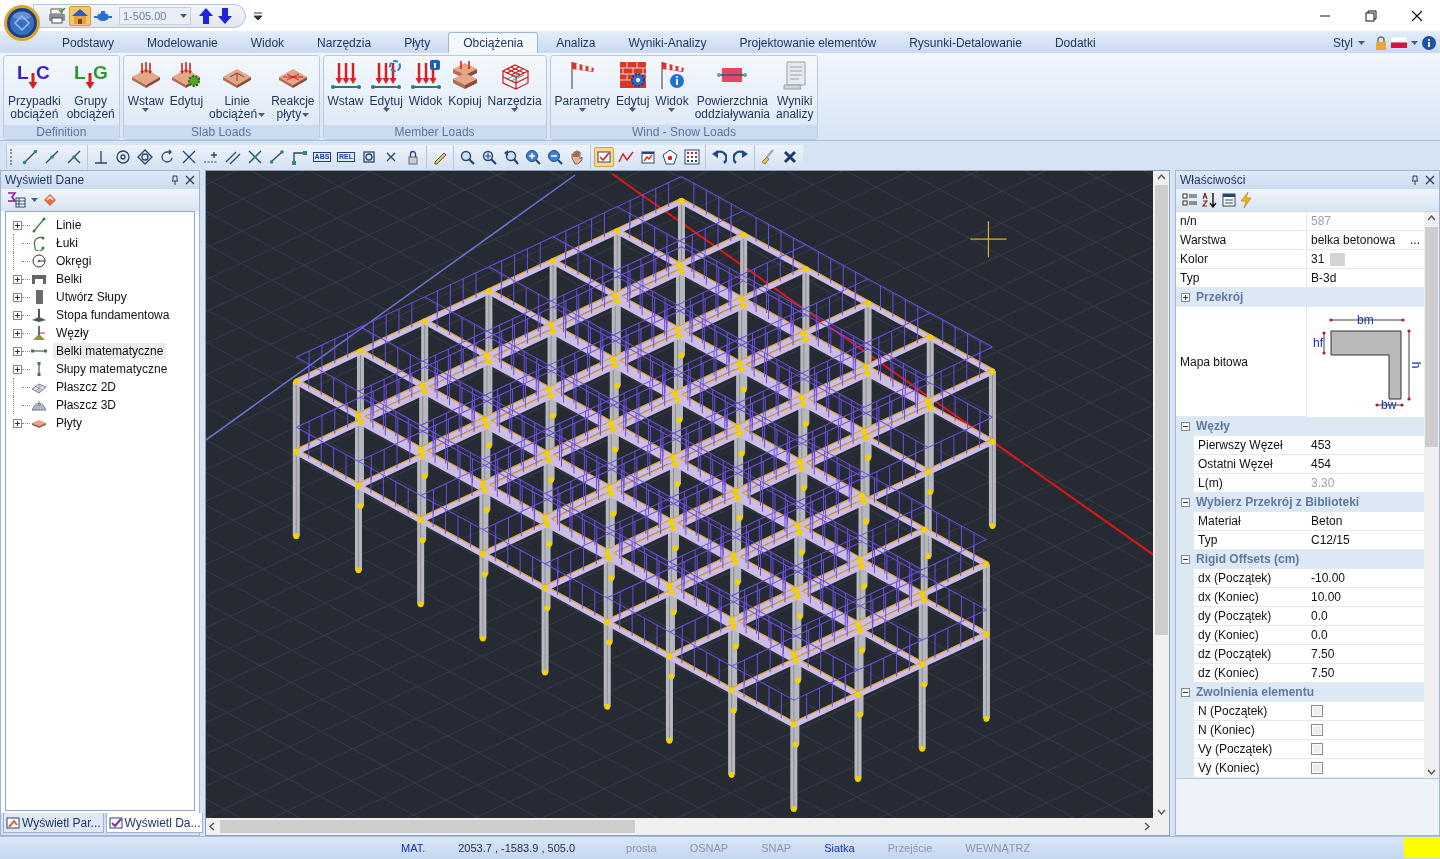  What do you see at coordinates (91, 297) in the screenshot?
I see `tree-item: Utwórz Słupy` at bounding box center [91, 297].